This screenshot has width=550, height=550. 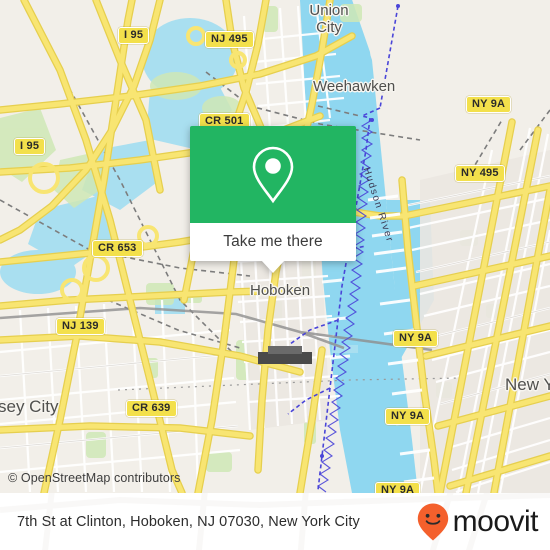 I want to click on place-label: sey City, so click(x=29, y=406).